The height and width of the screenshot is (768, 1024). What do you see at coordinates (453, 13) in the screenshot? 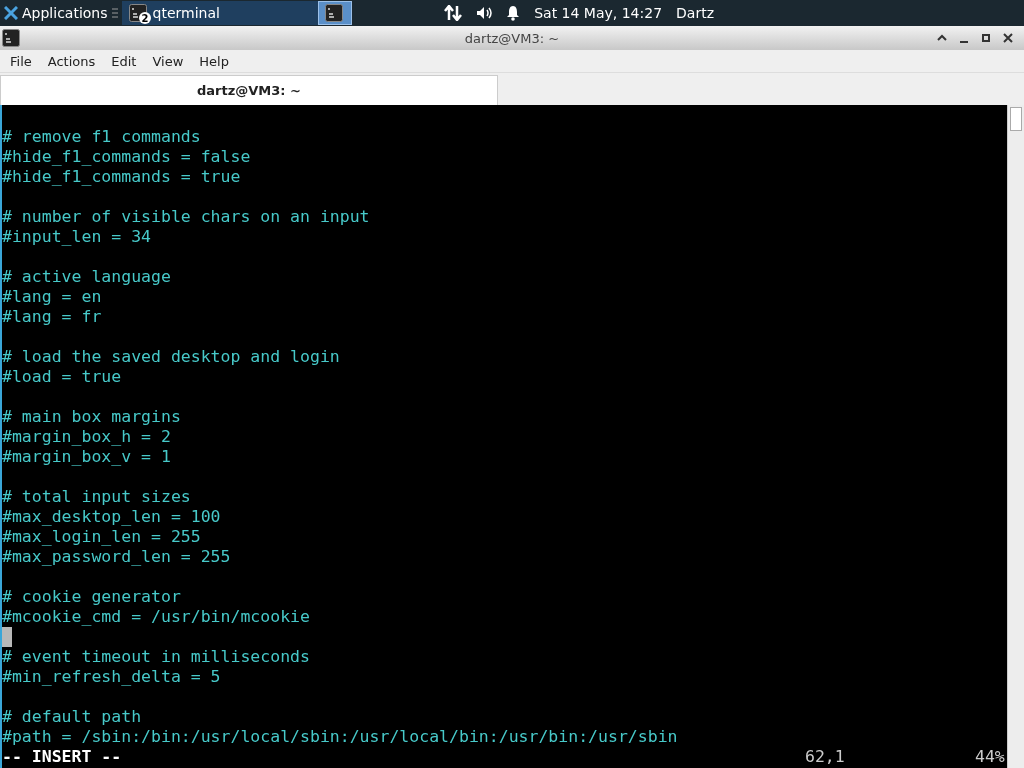
I see `network-icon` at bounding box center [453, 13].